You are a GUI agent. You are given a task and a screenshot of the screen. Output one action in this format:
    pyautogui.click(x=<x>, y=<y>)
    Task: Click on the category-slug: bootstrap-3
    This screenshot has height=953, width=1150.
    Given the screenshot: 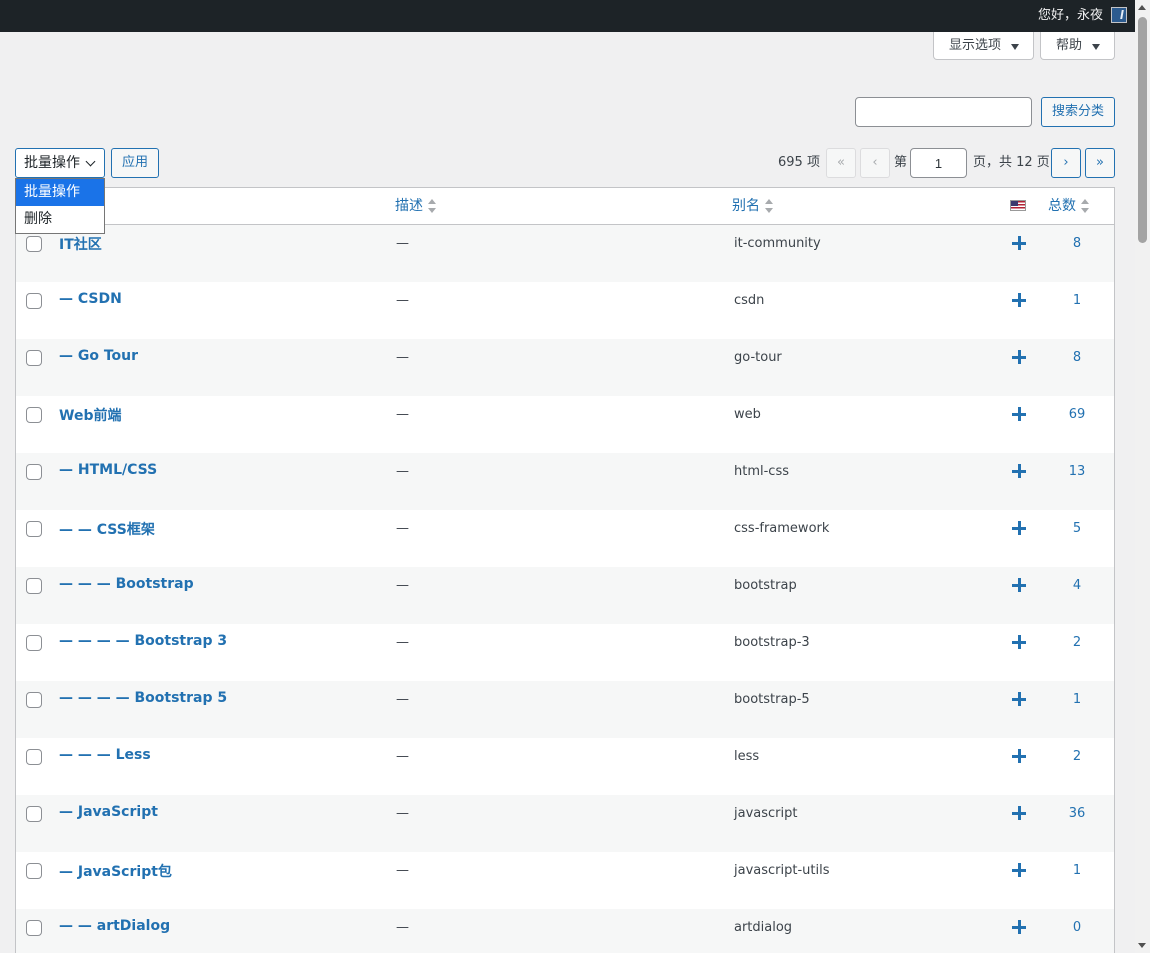 What is the action you would take?
    pyautogui.click(x=772, y=642)
    